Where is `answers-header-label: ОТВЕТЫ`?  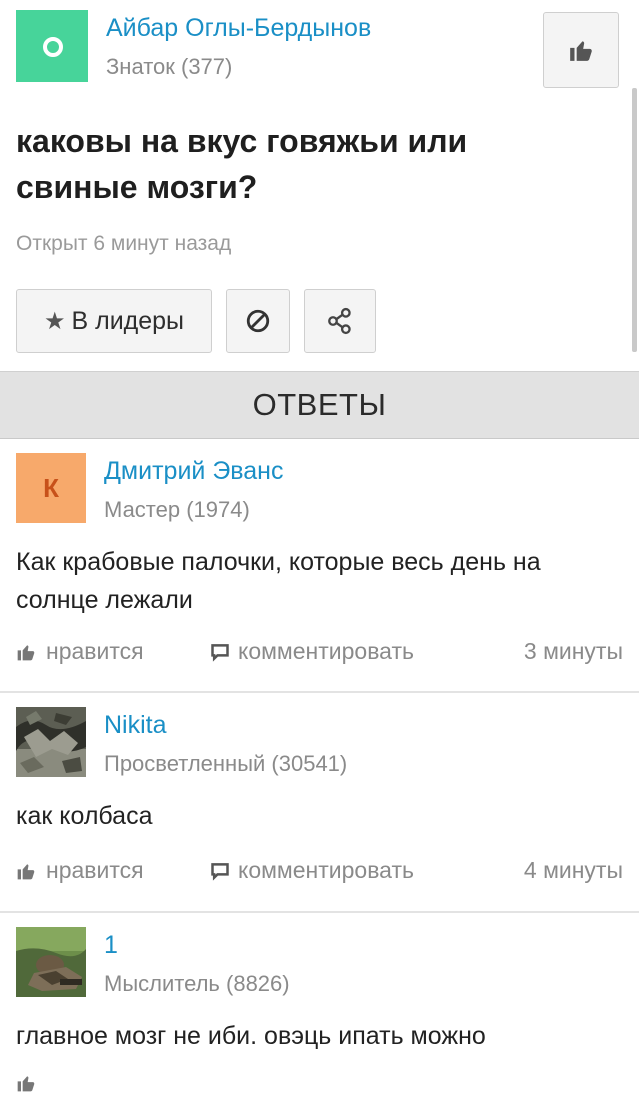 answers-header-label: ОТВЕТЫ is located at coordinates (319, 404).